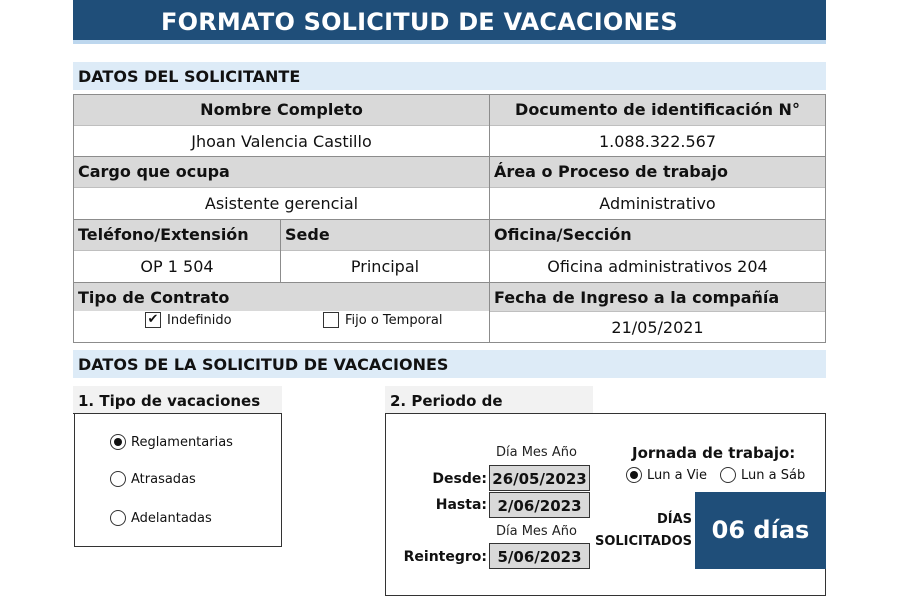 This screenshot has width=900, height=600. What do you see at coordinates (539, 505) in the screenshot?
I see `hasta-date-field: 2/06/2023` at bounding box center [539, 505].